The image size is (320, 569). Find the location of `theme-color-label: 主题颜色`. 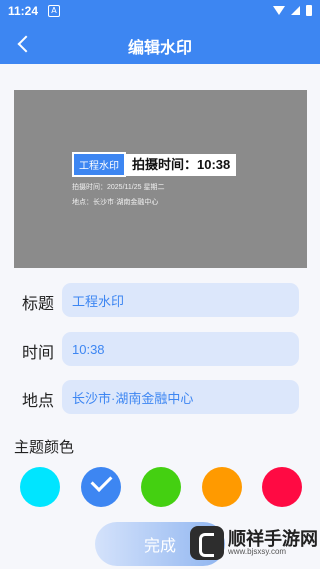

theme-color-label: 主题颜色 is located at coordinates (44, 447).